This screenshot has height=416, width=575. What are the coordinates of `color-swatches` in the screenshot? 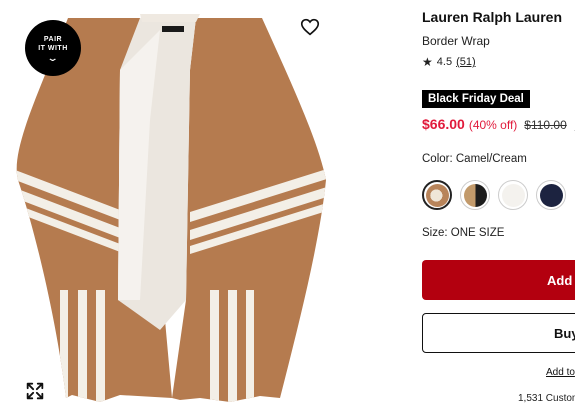 It's located at (494, 195).